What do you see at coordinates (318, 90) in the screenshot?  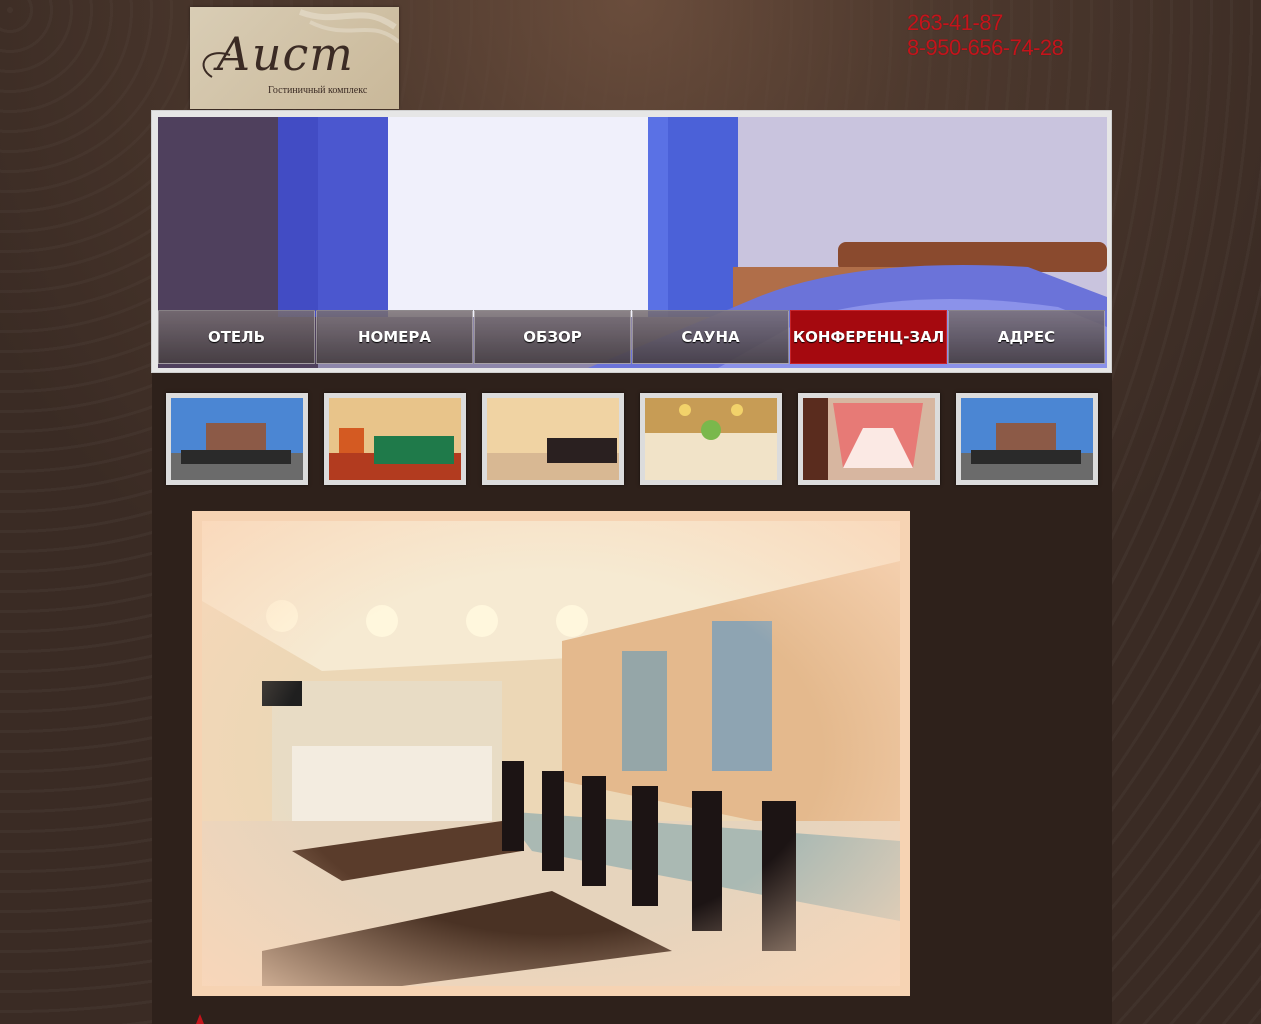 I see `logo-subtitle: Гостиничный комплекс` at bounding box center [318, 90].